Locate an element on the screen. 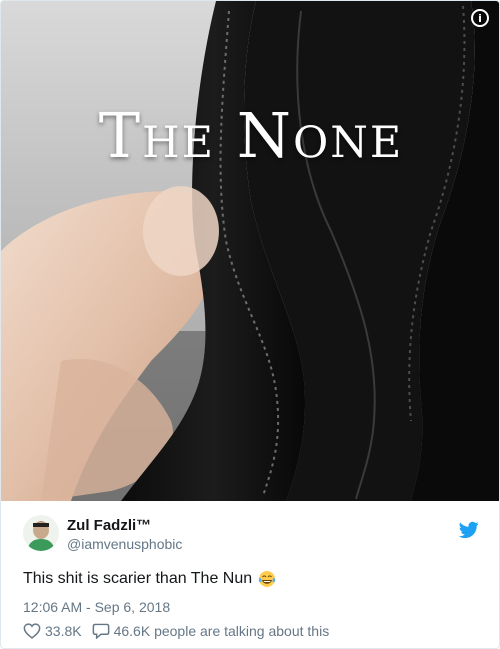  avatar is located at coordinates (41, 533).